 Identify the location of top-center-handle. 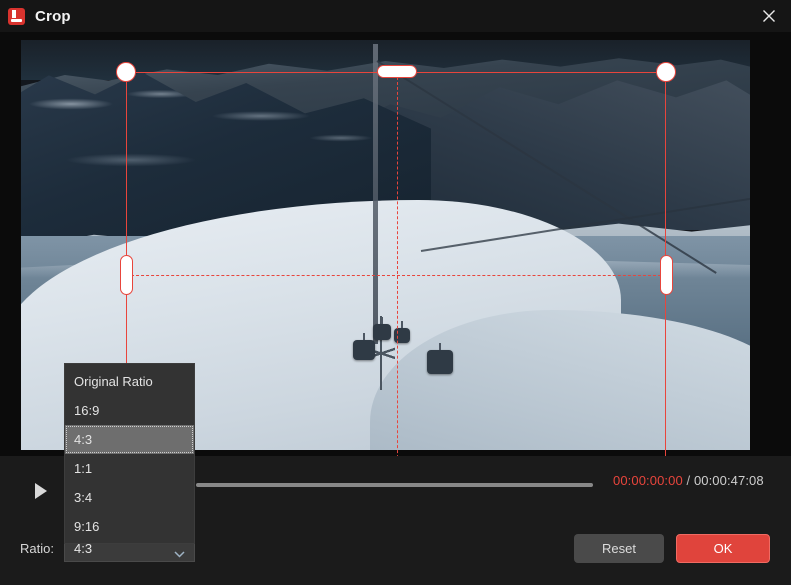
(397, 71).